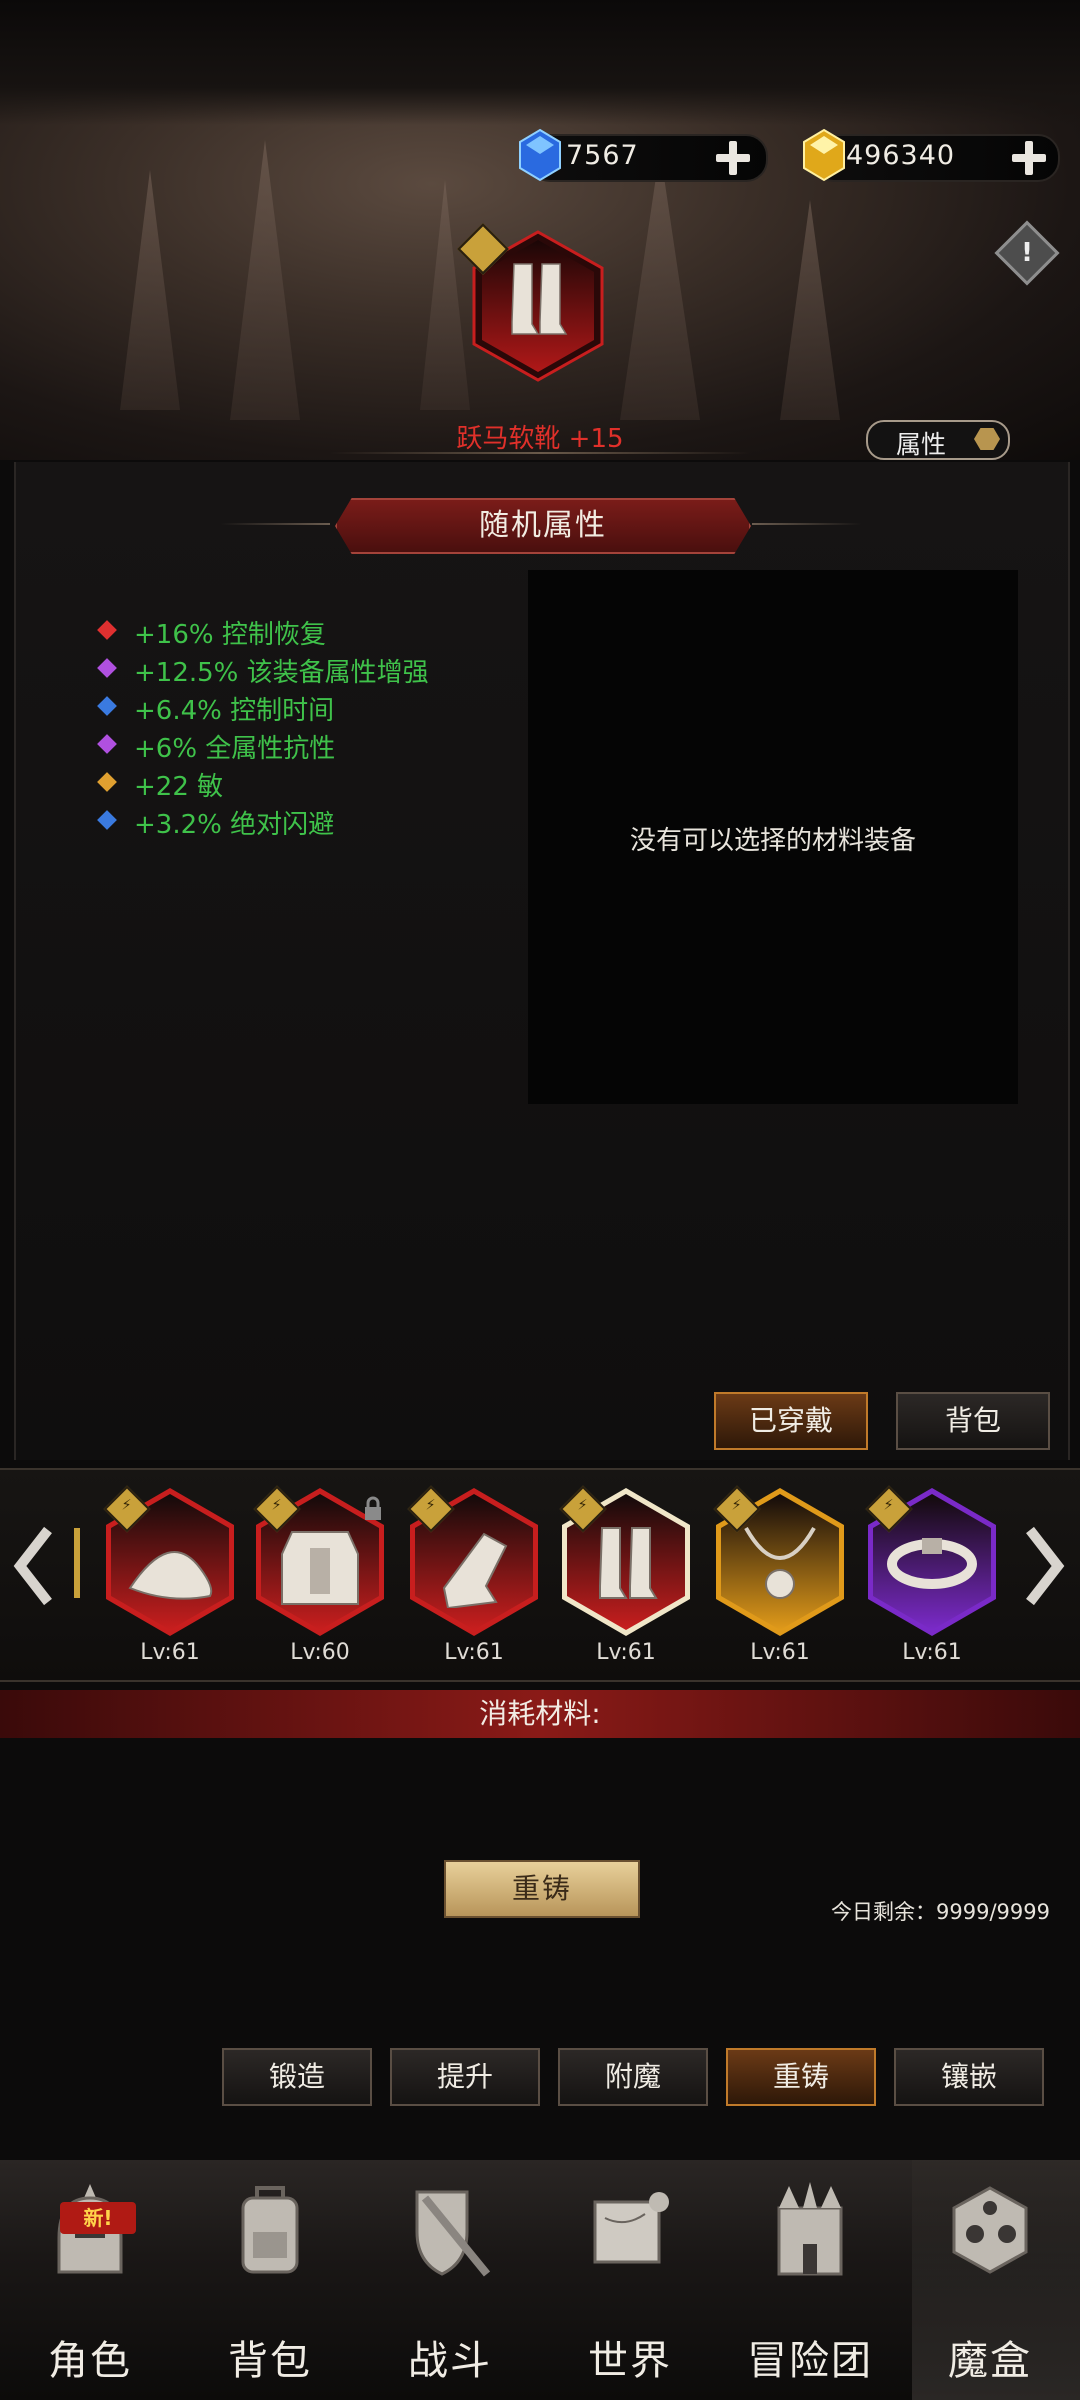 Image resolution: width=1080 pixels, height=2400 pixels. I want to click on gold-currency: 496340, so click(936, 158).